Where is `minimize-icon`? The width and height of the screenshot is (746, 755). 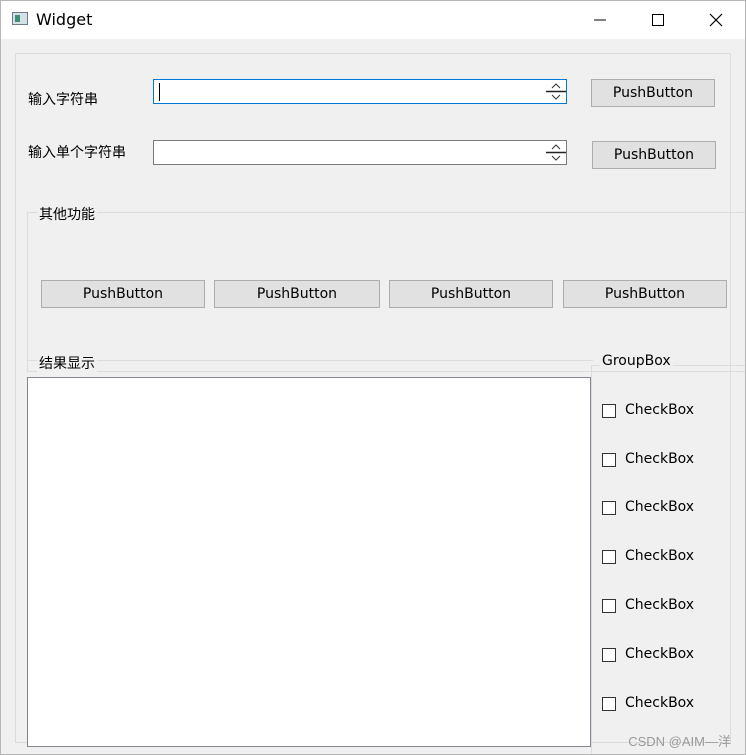 minimize-icon is located at coordinates (600, 20).